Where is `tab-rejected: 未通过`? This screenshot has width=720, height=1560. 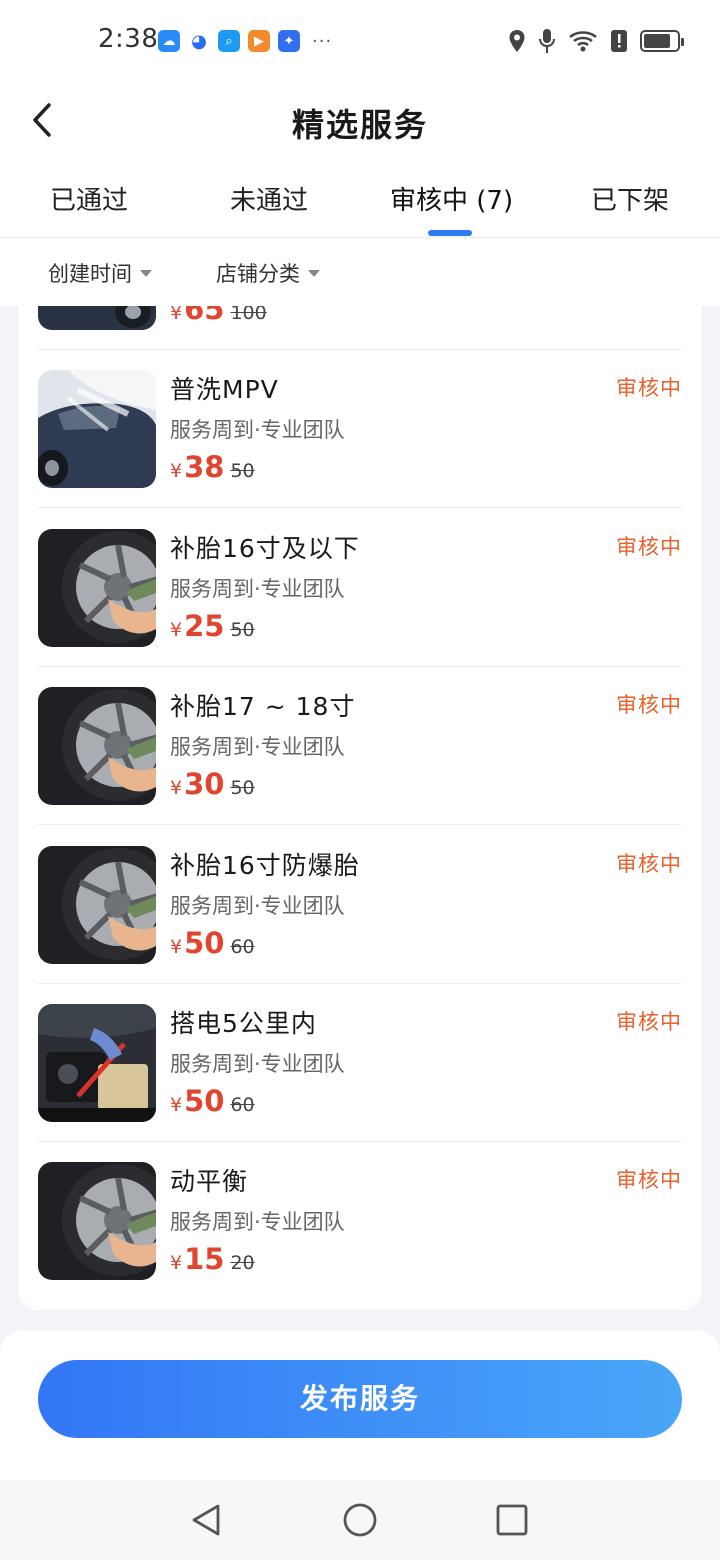 tab-rejected: 未通过 is located at coordinates (269, 198).